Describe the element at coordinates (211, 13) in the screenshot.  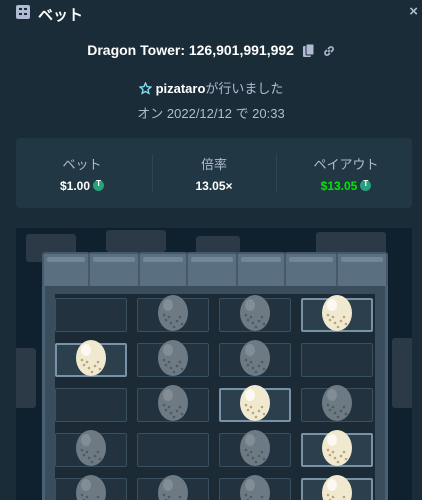
I see `modal-header: ベット ×` at that location.